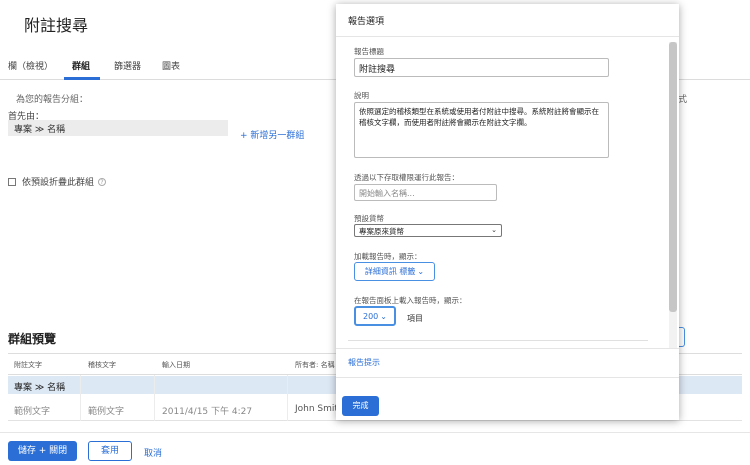 The image size is (750, 465). I want to click on table-cell: 2011/4/15 下午 4:27, so click(207, 412).